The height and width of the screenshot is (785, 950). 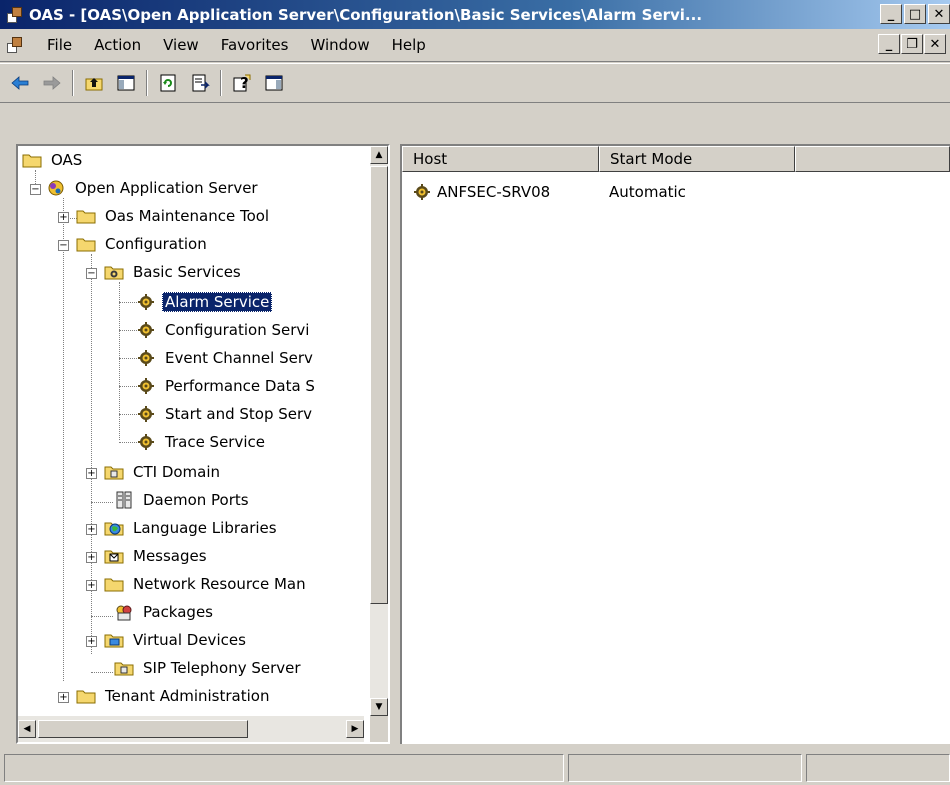 I want to click on tree-item-packages: Packages, so click(x=165, y=612).